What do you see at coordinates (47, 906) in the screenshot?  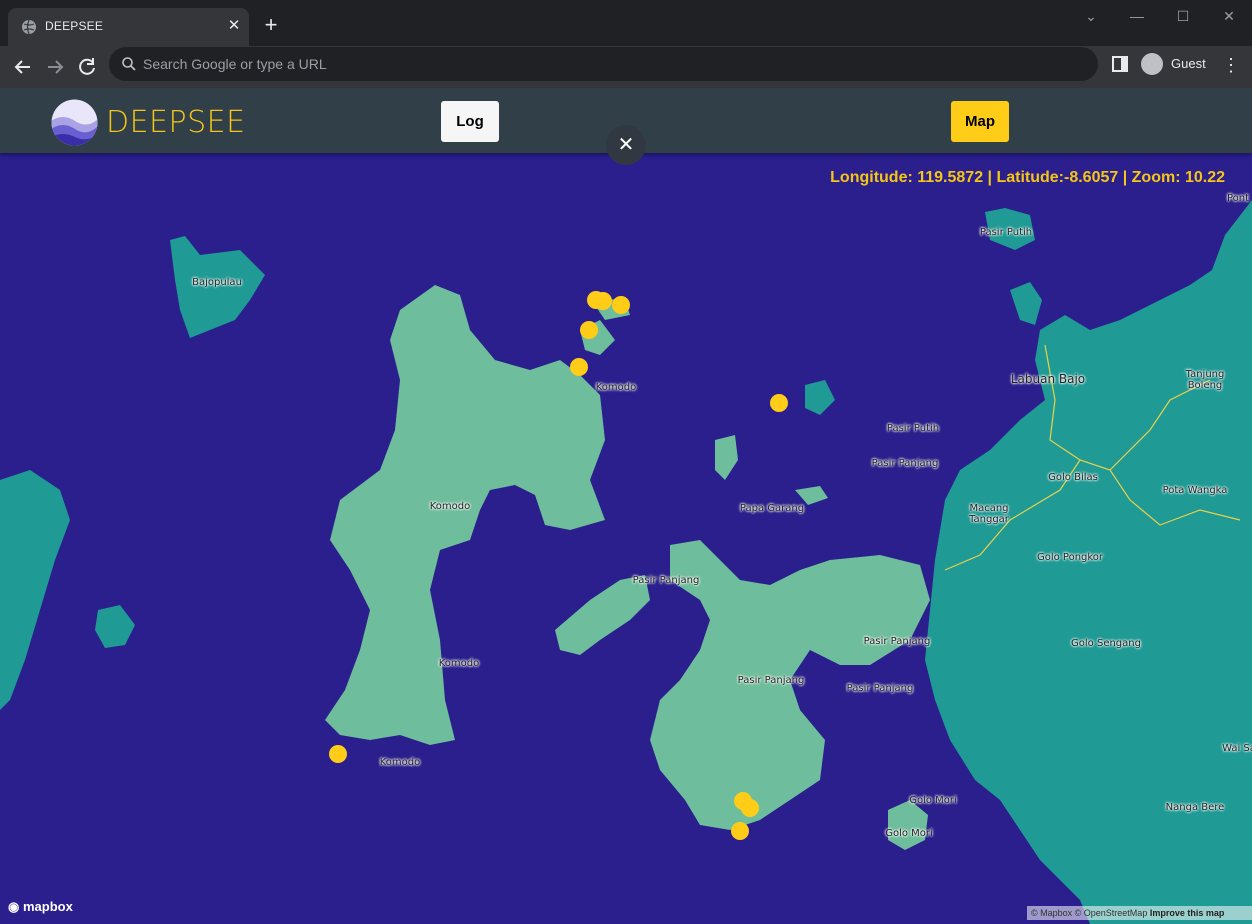 I see `mapbox-logo-text: mapbox` at bounding box center [47, 906].